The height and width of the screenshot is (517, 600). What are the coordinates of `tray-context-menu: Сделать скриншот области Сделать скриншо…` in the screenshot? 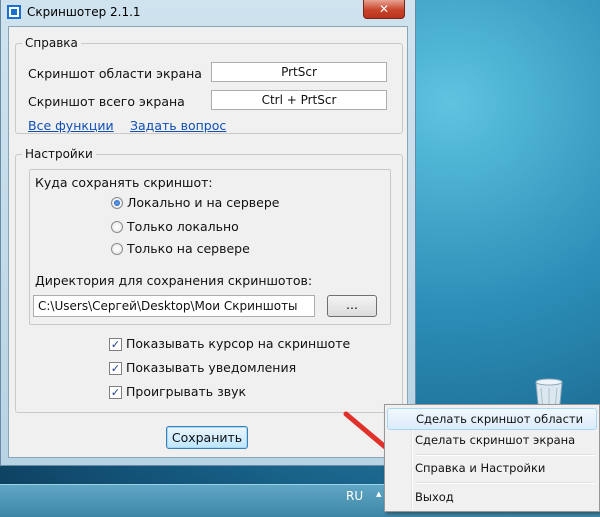 It's located at (492, 458).